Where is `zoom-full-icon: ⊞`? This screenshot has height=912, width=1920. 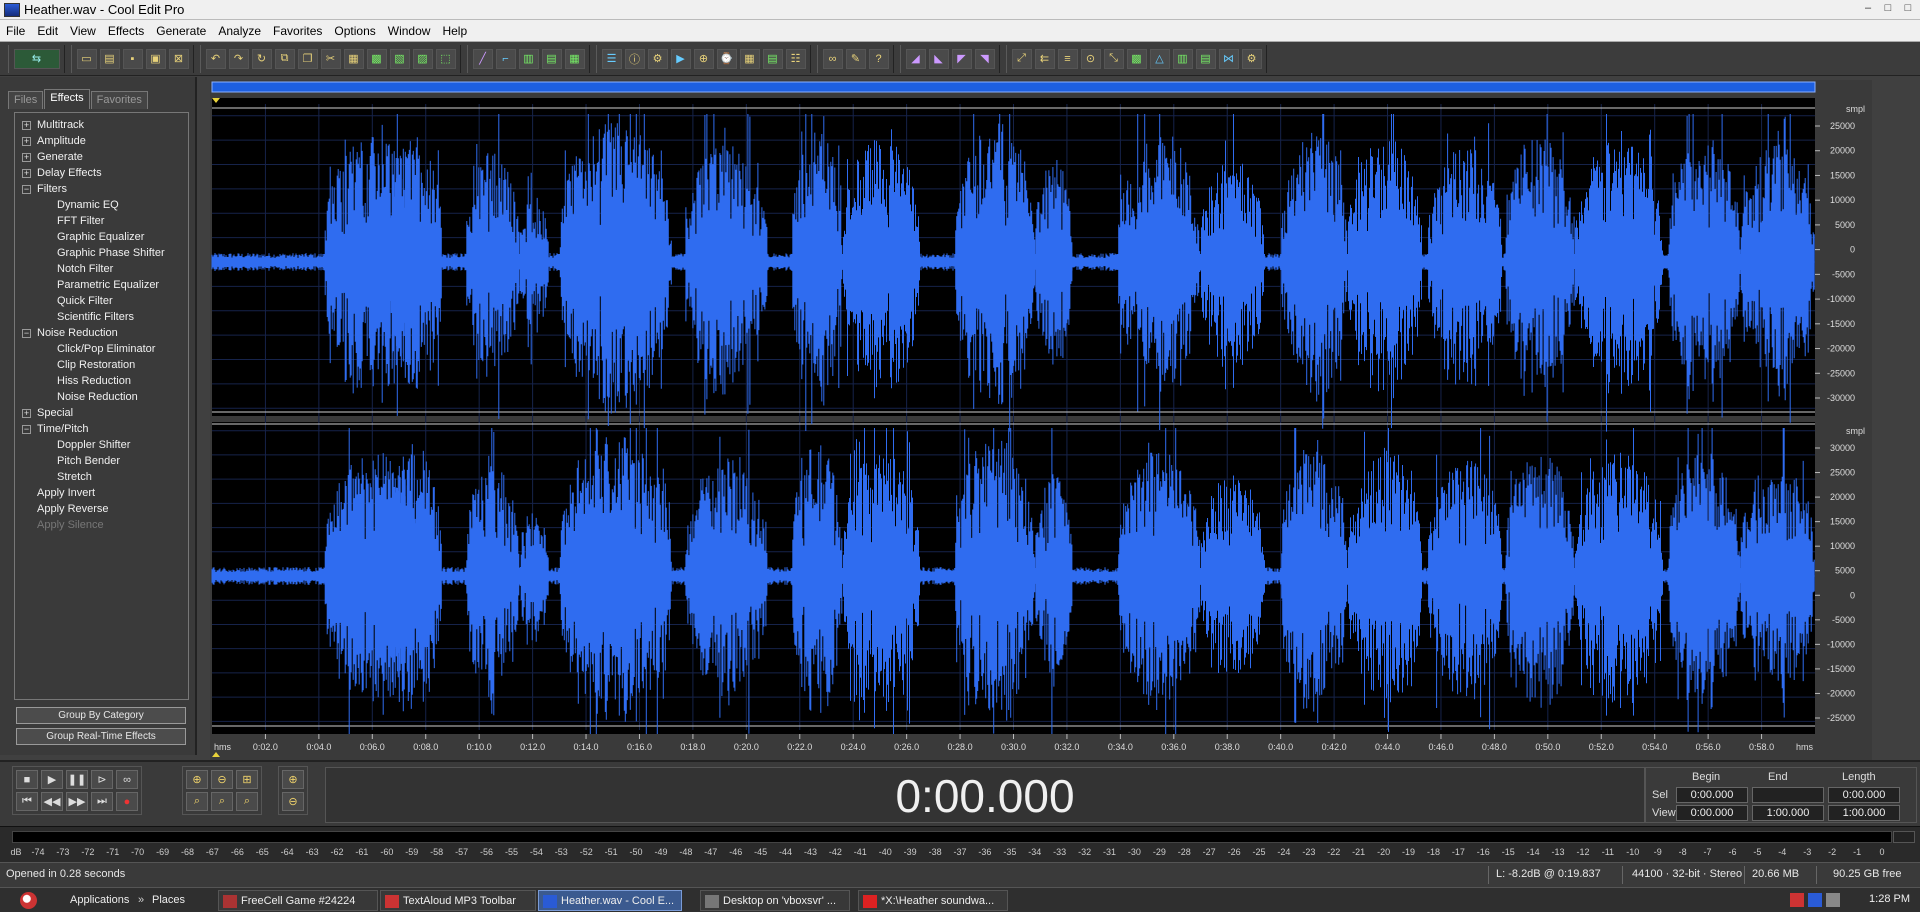 zoom-full-icon: ⊞ is located at coordinates (247, 779).